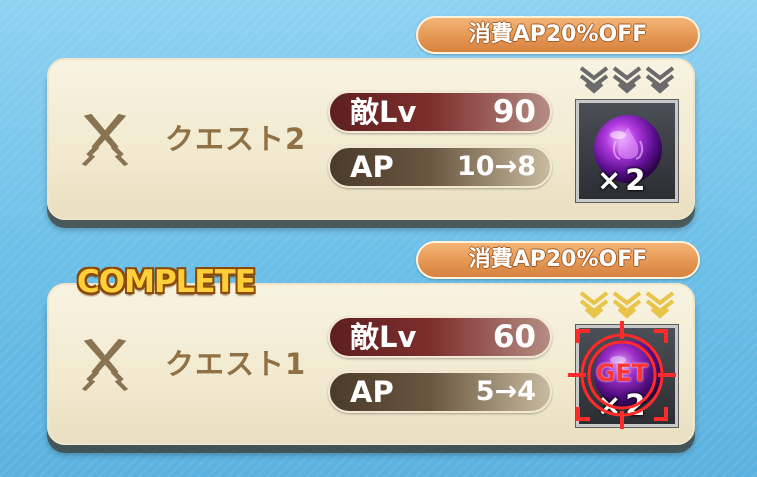  What do you see at coordinates (496, 166) in the screenshot?
I see `ap-value: 10→8` at bounding box center [496, 166].